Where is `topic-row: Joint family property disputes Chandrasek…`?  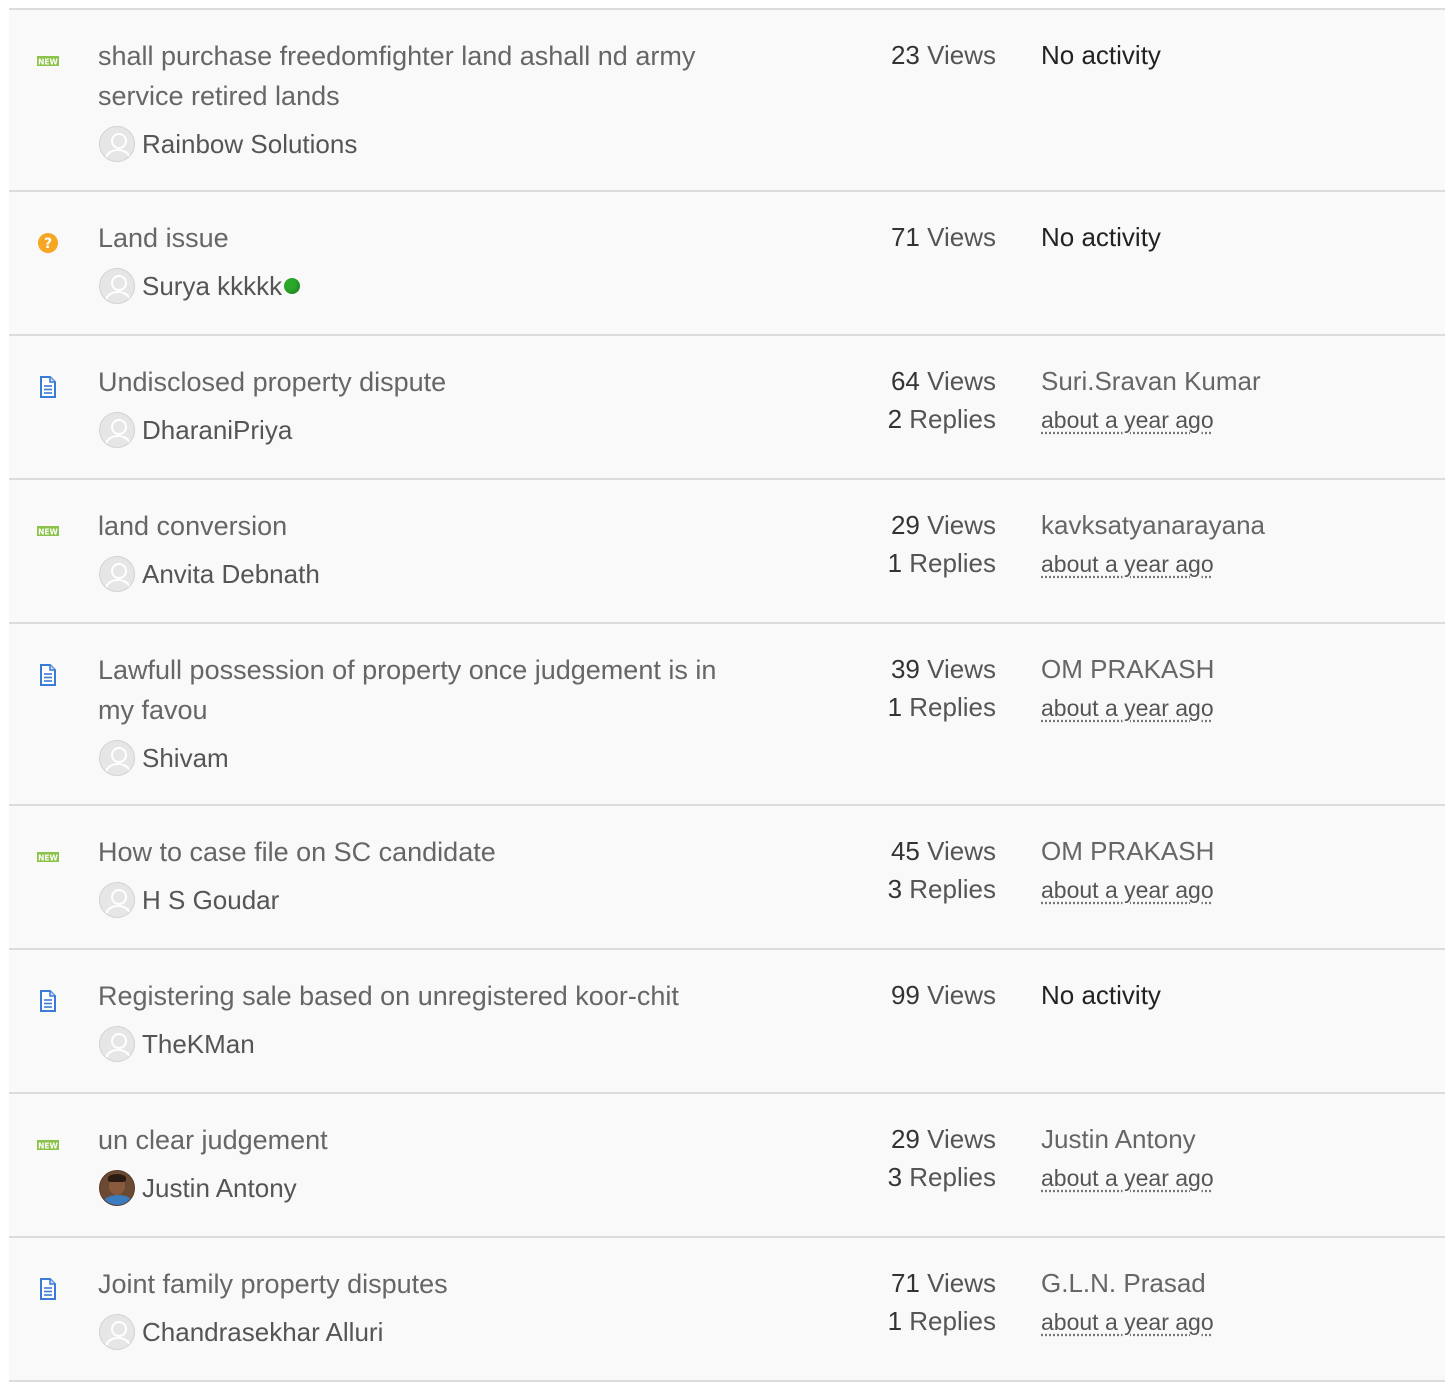 topic-row: Joint family property disputes Chandrasek… is located at coordinates (727, 1310).